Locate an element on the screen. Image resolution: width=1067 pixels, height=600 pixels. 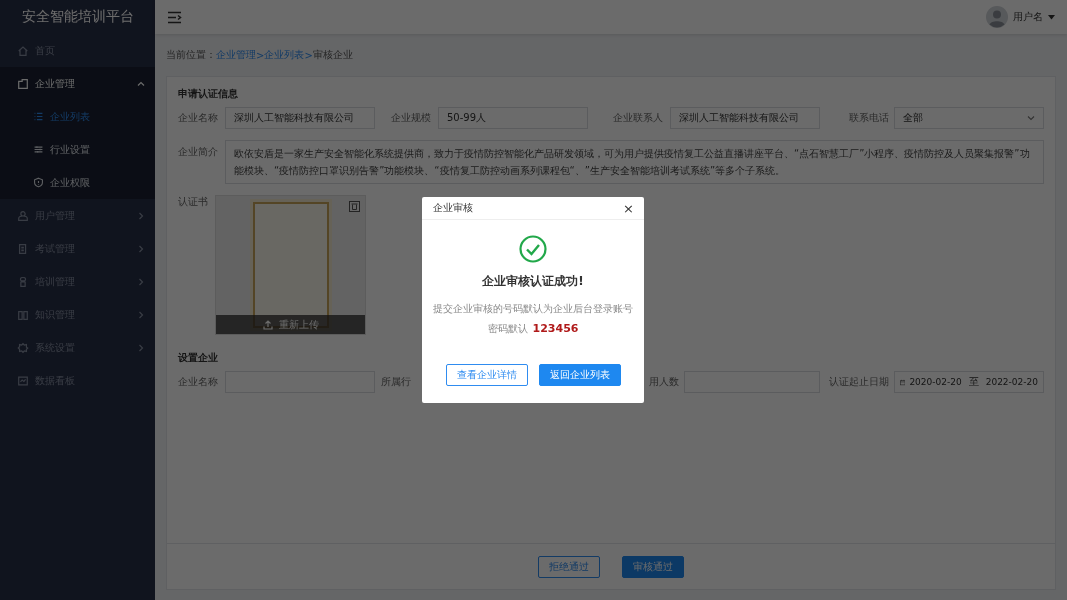
select-field: 全部 is located at coordinates (969, 118).